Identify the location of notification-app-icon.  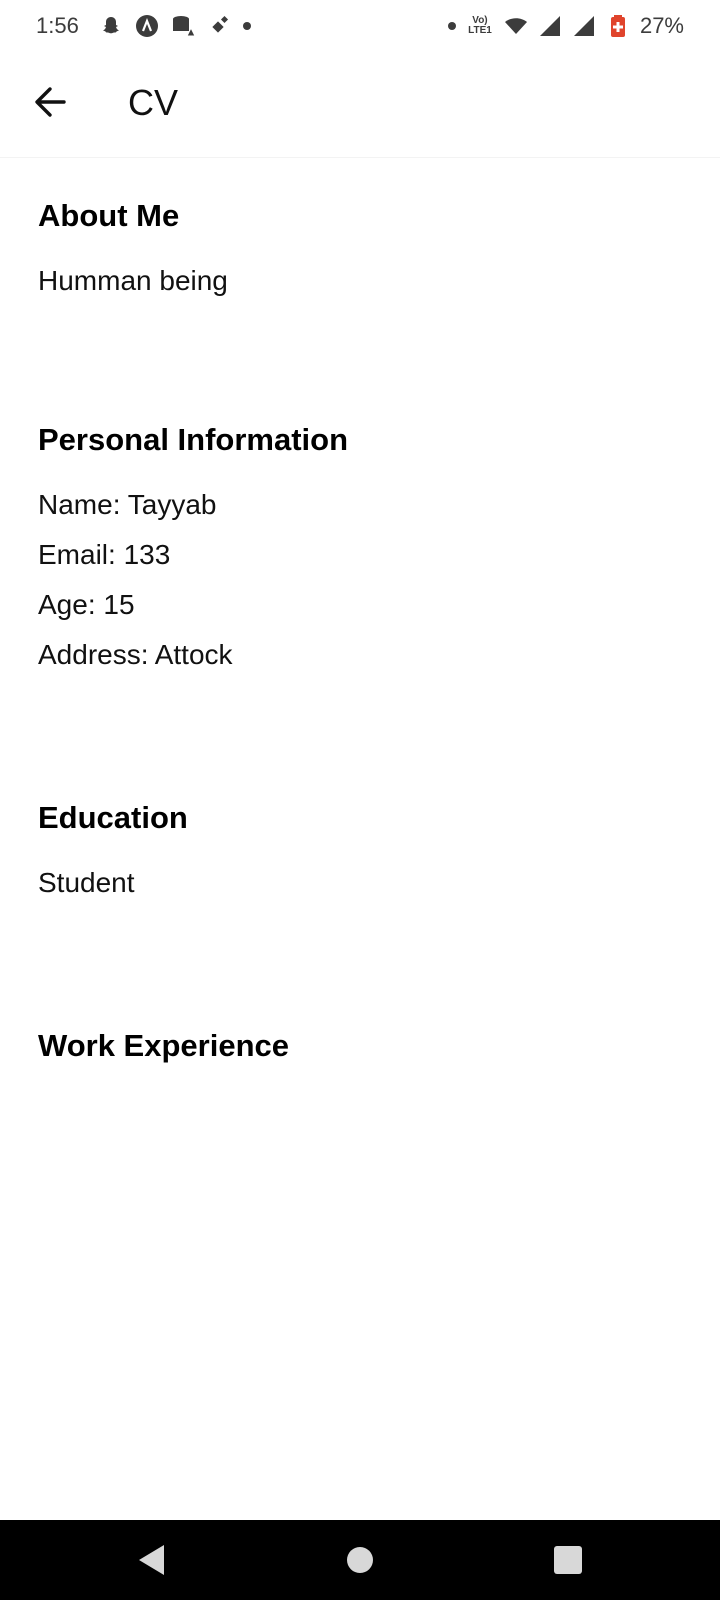
(147, 26).